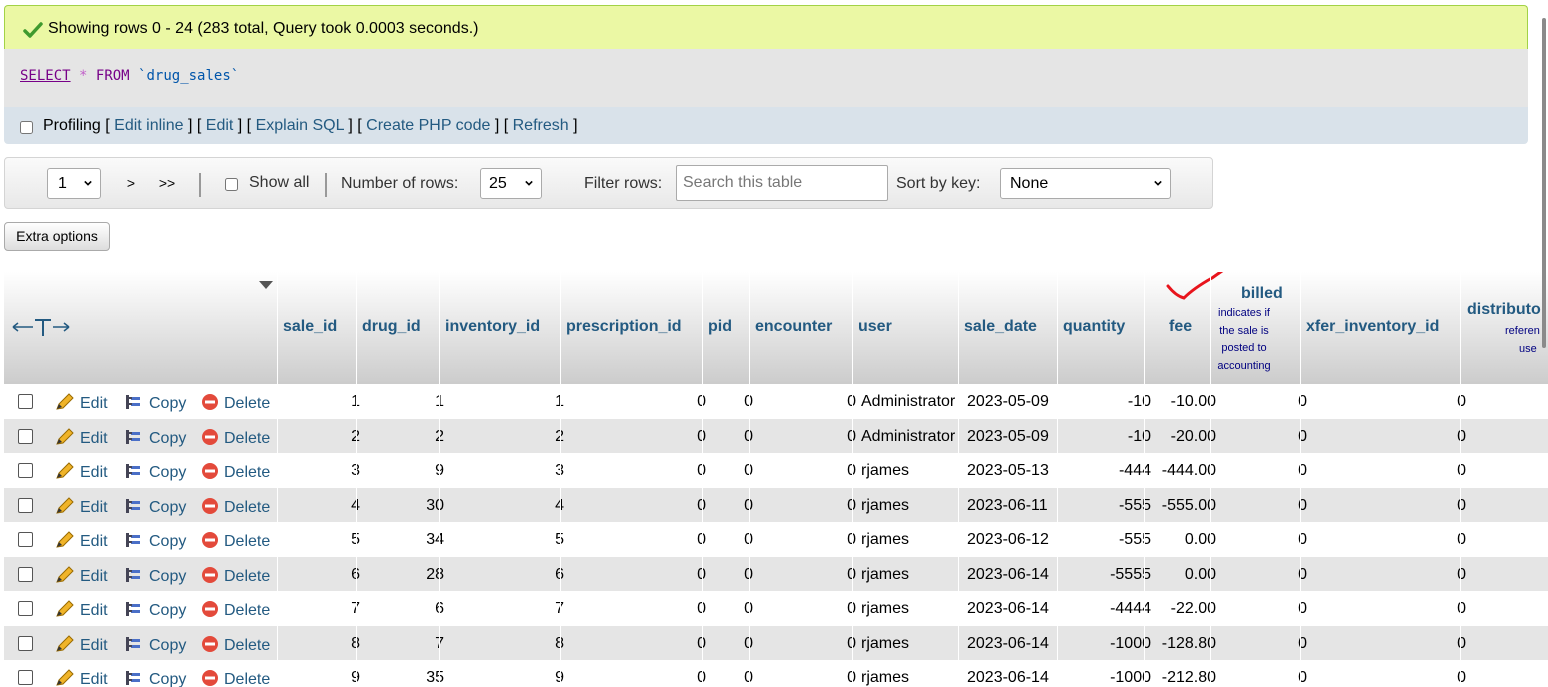 The image size is (1548, 687). Describe the element at coordinates (26, 127) in the screenshot. I see `profiling-checkbox` at that location.